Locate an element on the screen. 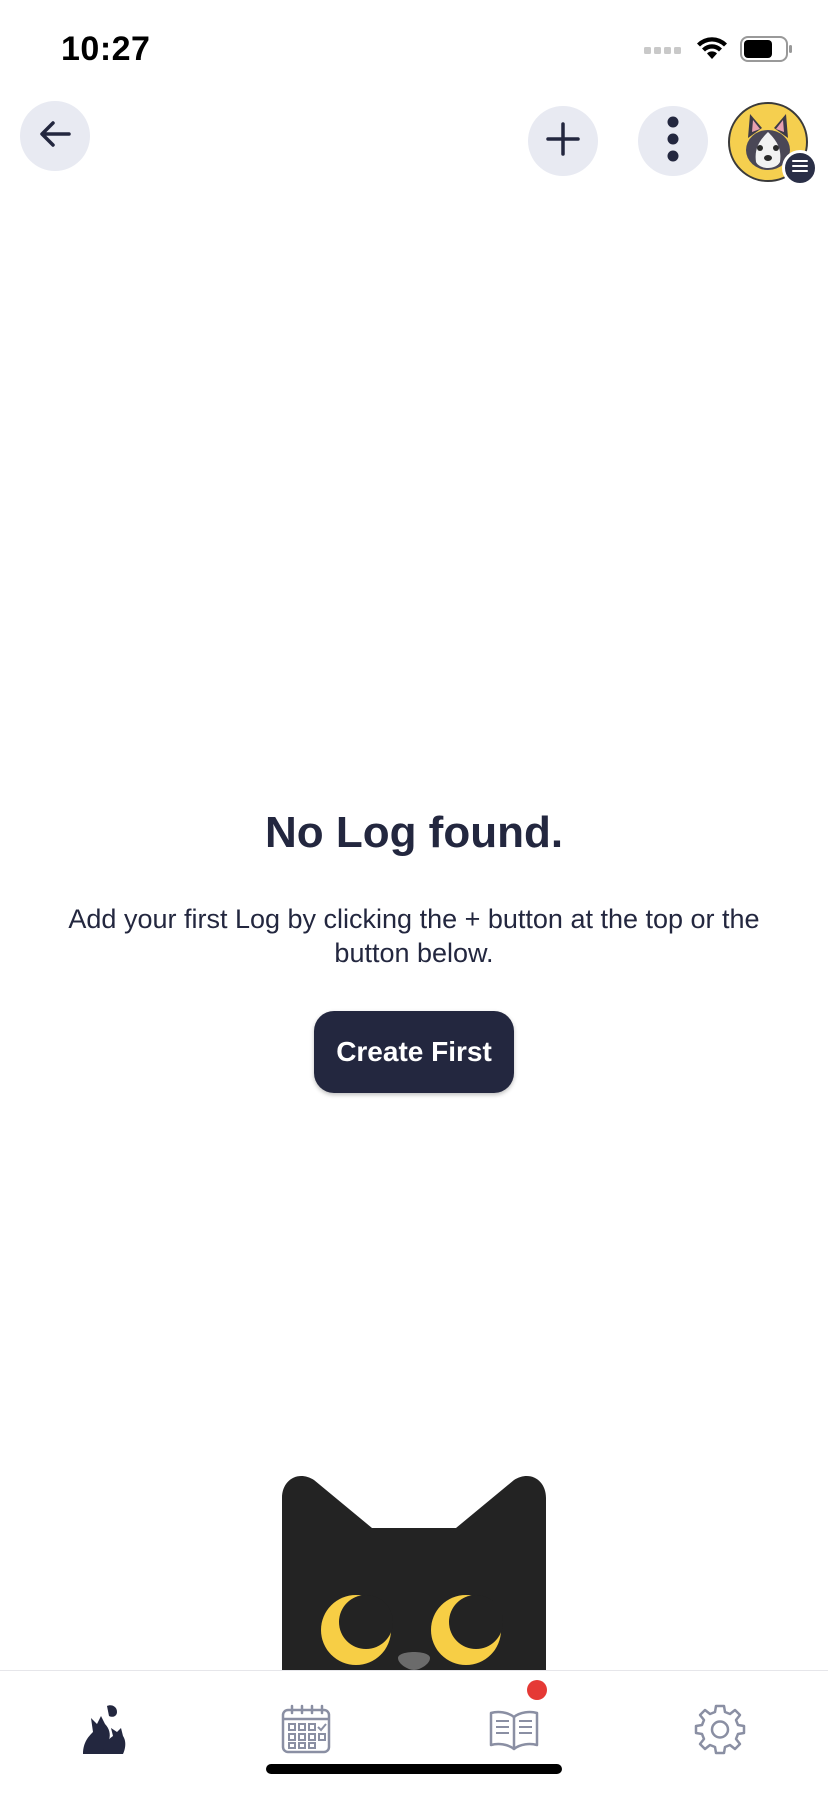  create-first-button: Create First is located at coordinates (414, 1052).